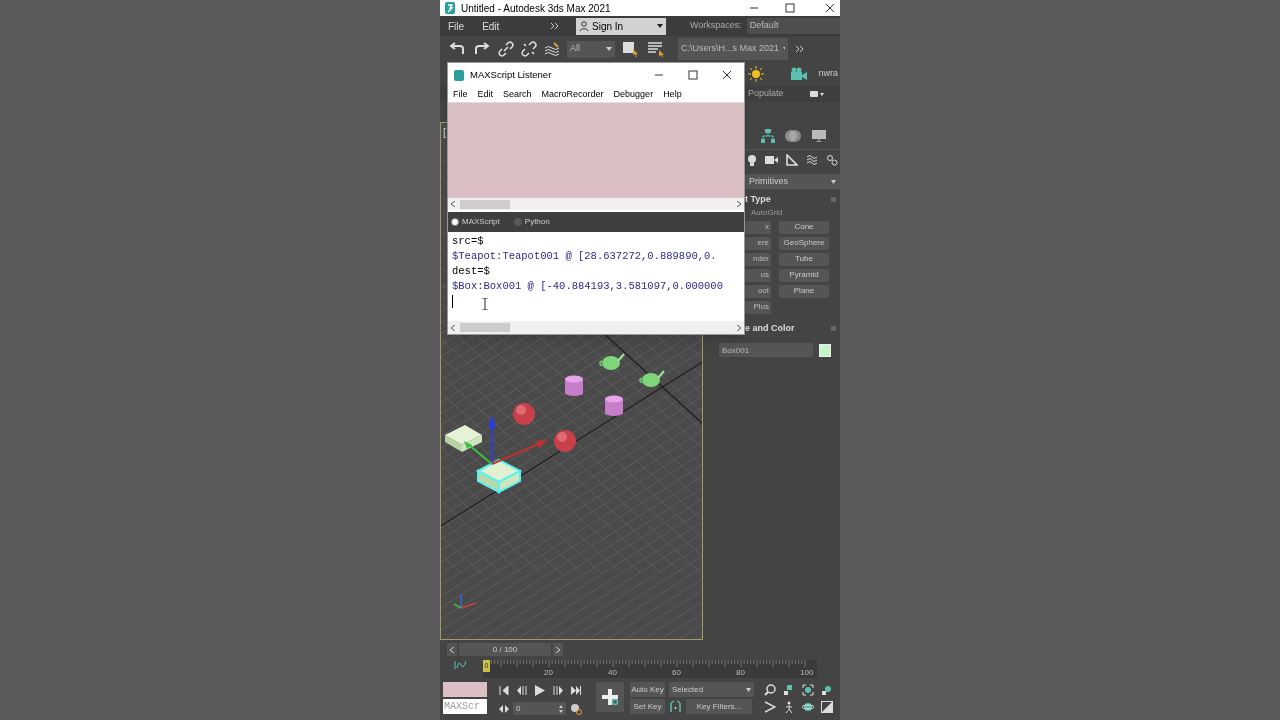 This screenshot has height=720, width=1280. I want to click on select-object-icon, so click(631, 49).